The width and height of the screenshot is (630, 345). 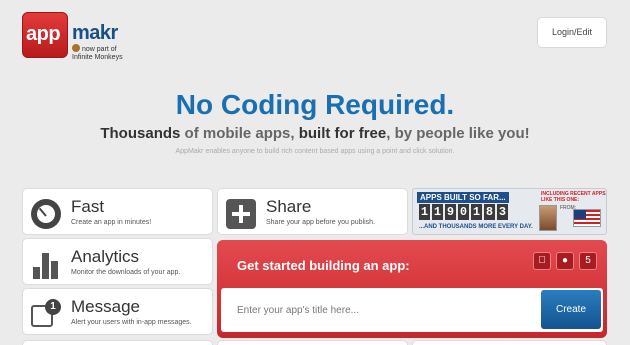 I want to click on page-headline: No Coding Required., so click(x=315, y=104).